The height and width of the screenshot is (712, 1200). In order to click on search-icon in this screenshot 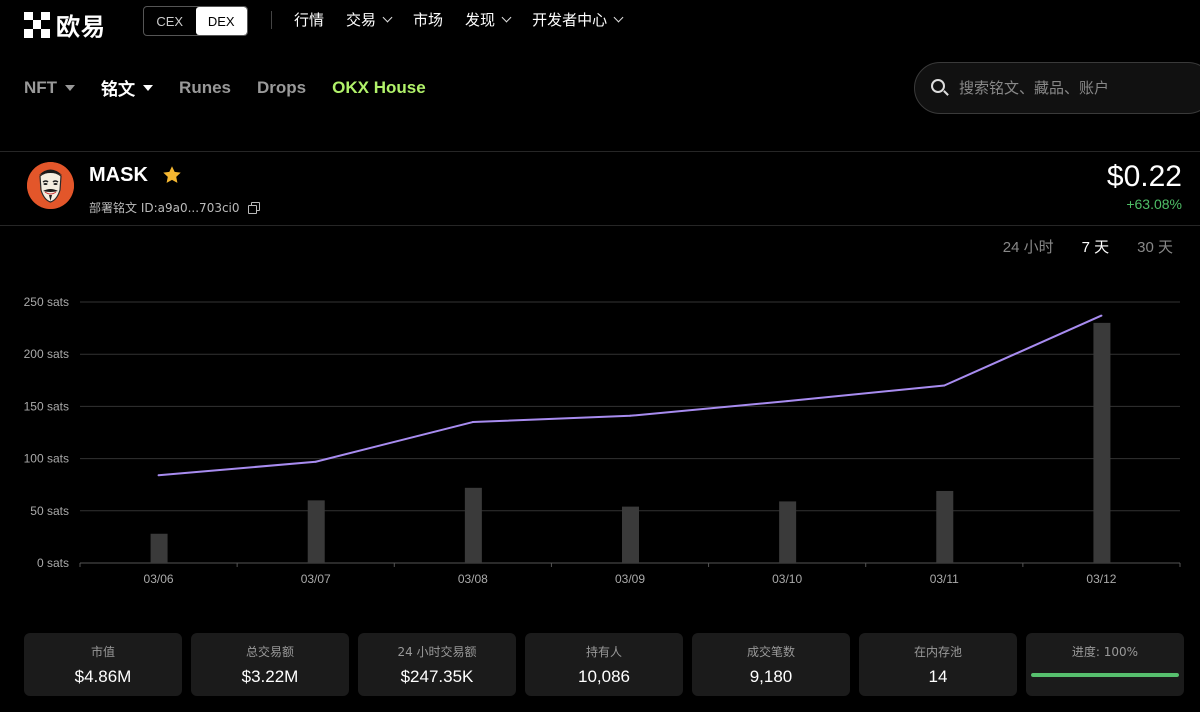, I will do `click(940, 88)`.